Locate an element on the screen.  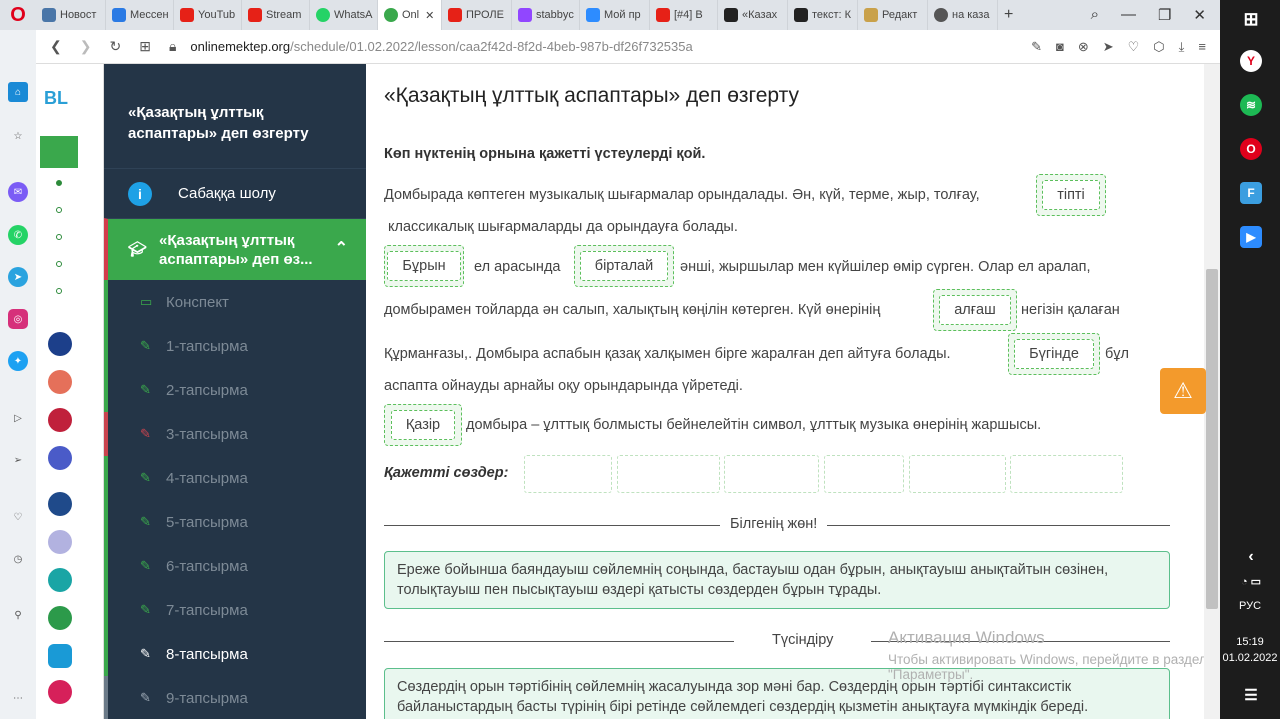
notifications-icon: ☰ is located at coordinates (1251, 695).